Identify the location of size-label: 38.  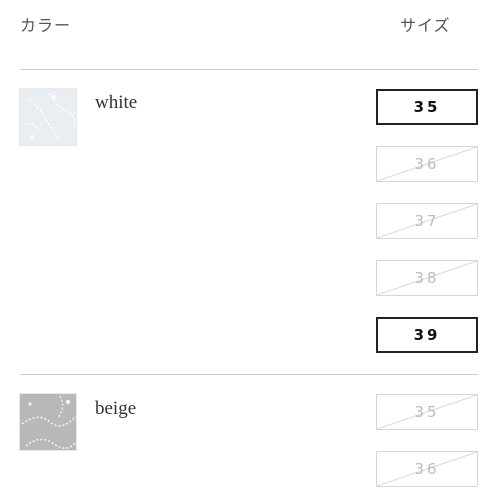
(427, 278).